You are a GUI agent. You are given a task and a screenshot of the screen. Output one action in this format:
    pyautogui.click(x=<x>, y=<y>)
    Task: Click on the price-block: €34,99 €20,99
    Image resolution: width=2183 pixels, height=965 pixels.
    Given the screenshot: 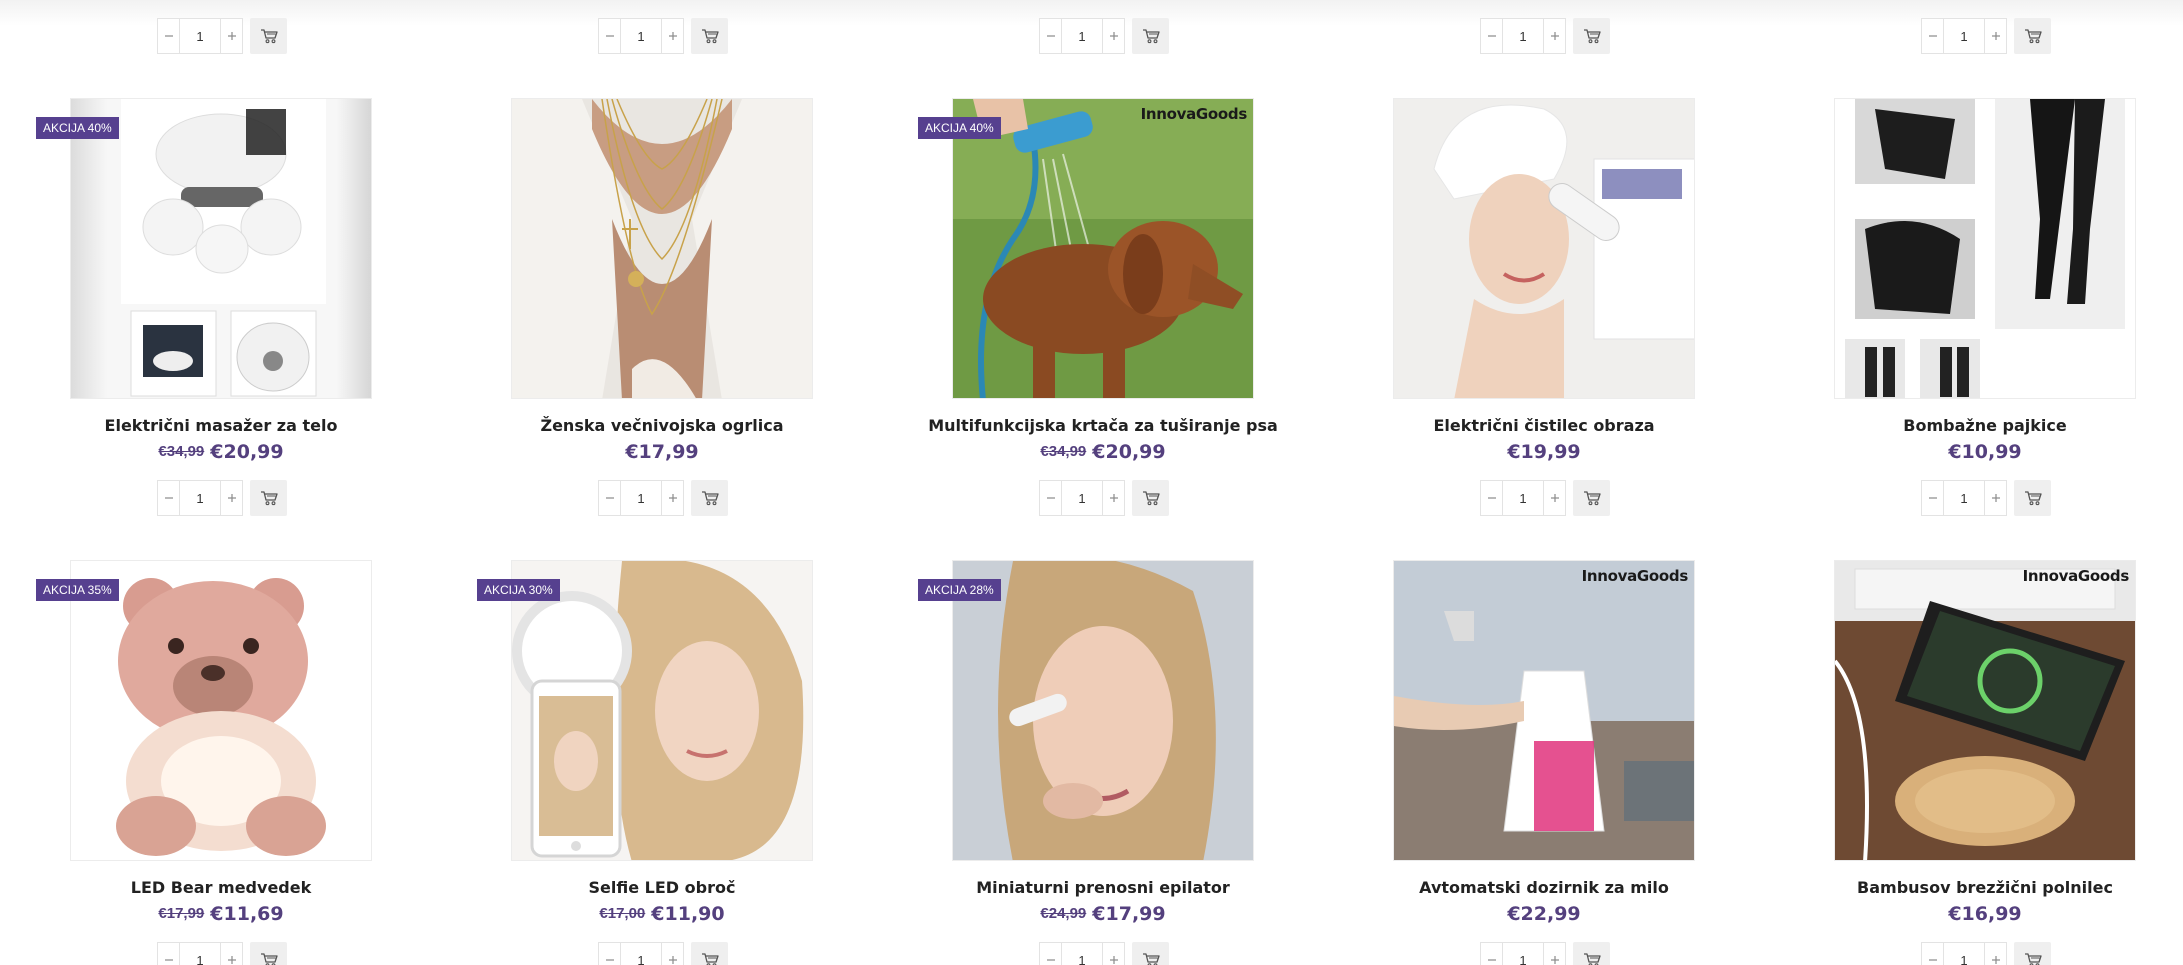 What is the action you would take?
    pyautogui.click(x=1103, y=452)
    